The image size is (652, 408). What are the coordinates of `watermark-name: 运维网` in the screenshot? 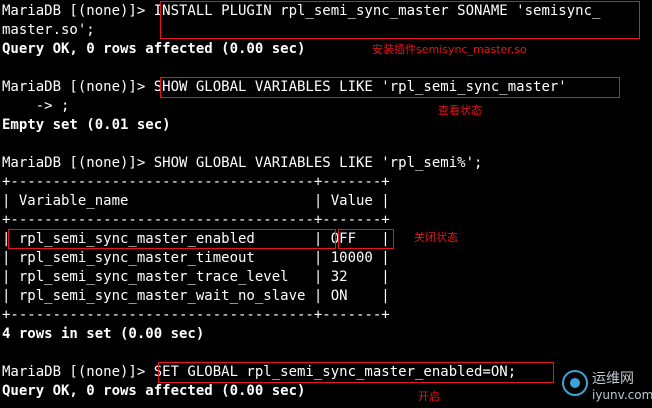 It's located at (613, 379).